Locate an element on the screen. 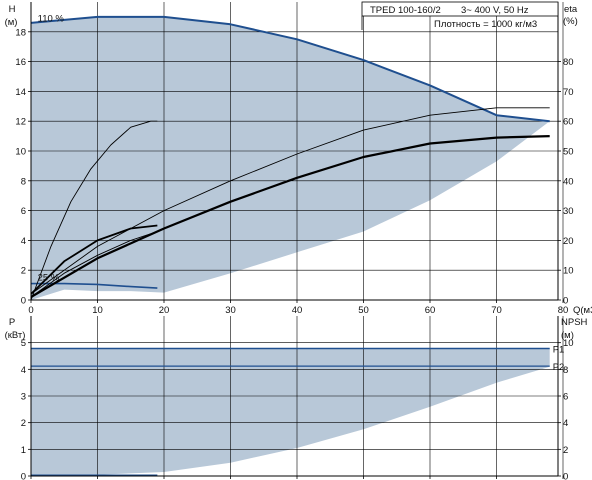  tick-label-eta: 30 is located at coordinates (568, 211).